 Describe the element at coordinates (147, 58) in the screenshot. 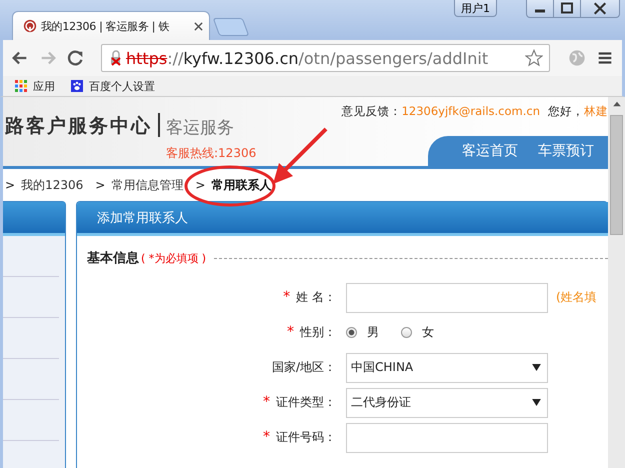

I see `url-text: https` at that location.